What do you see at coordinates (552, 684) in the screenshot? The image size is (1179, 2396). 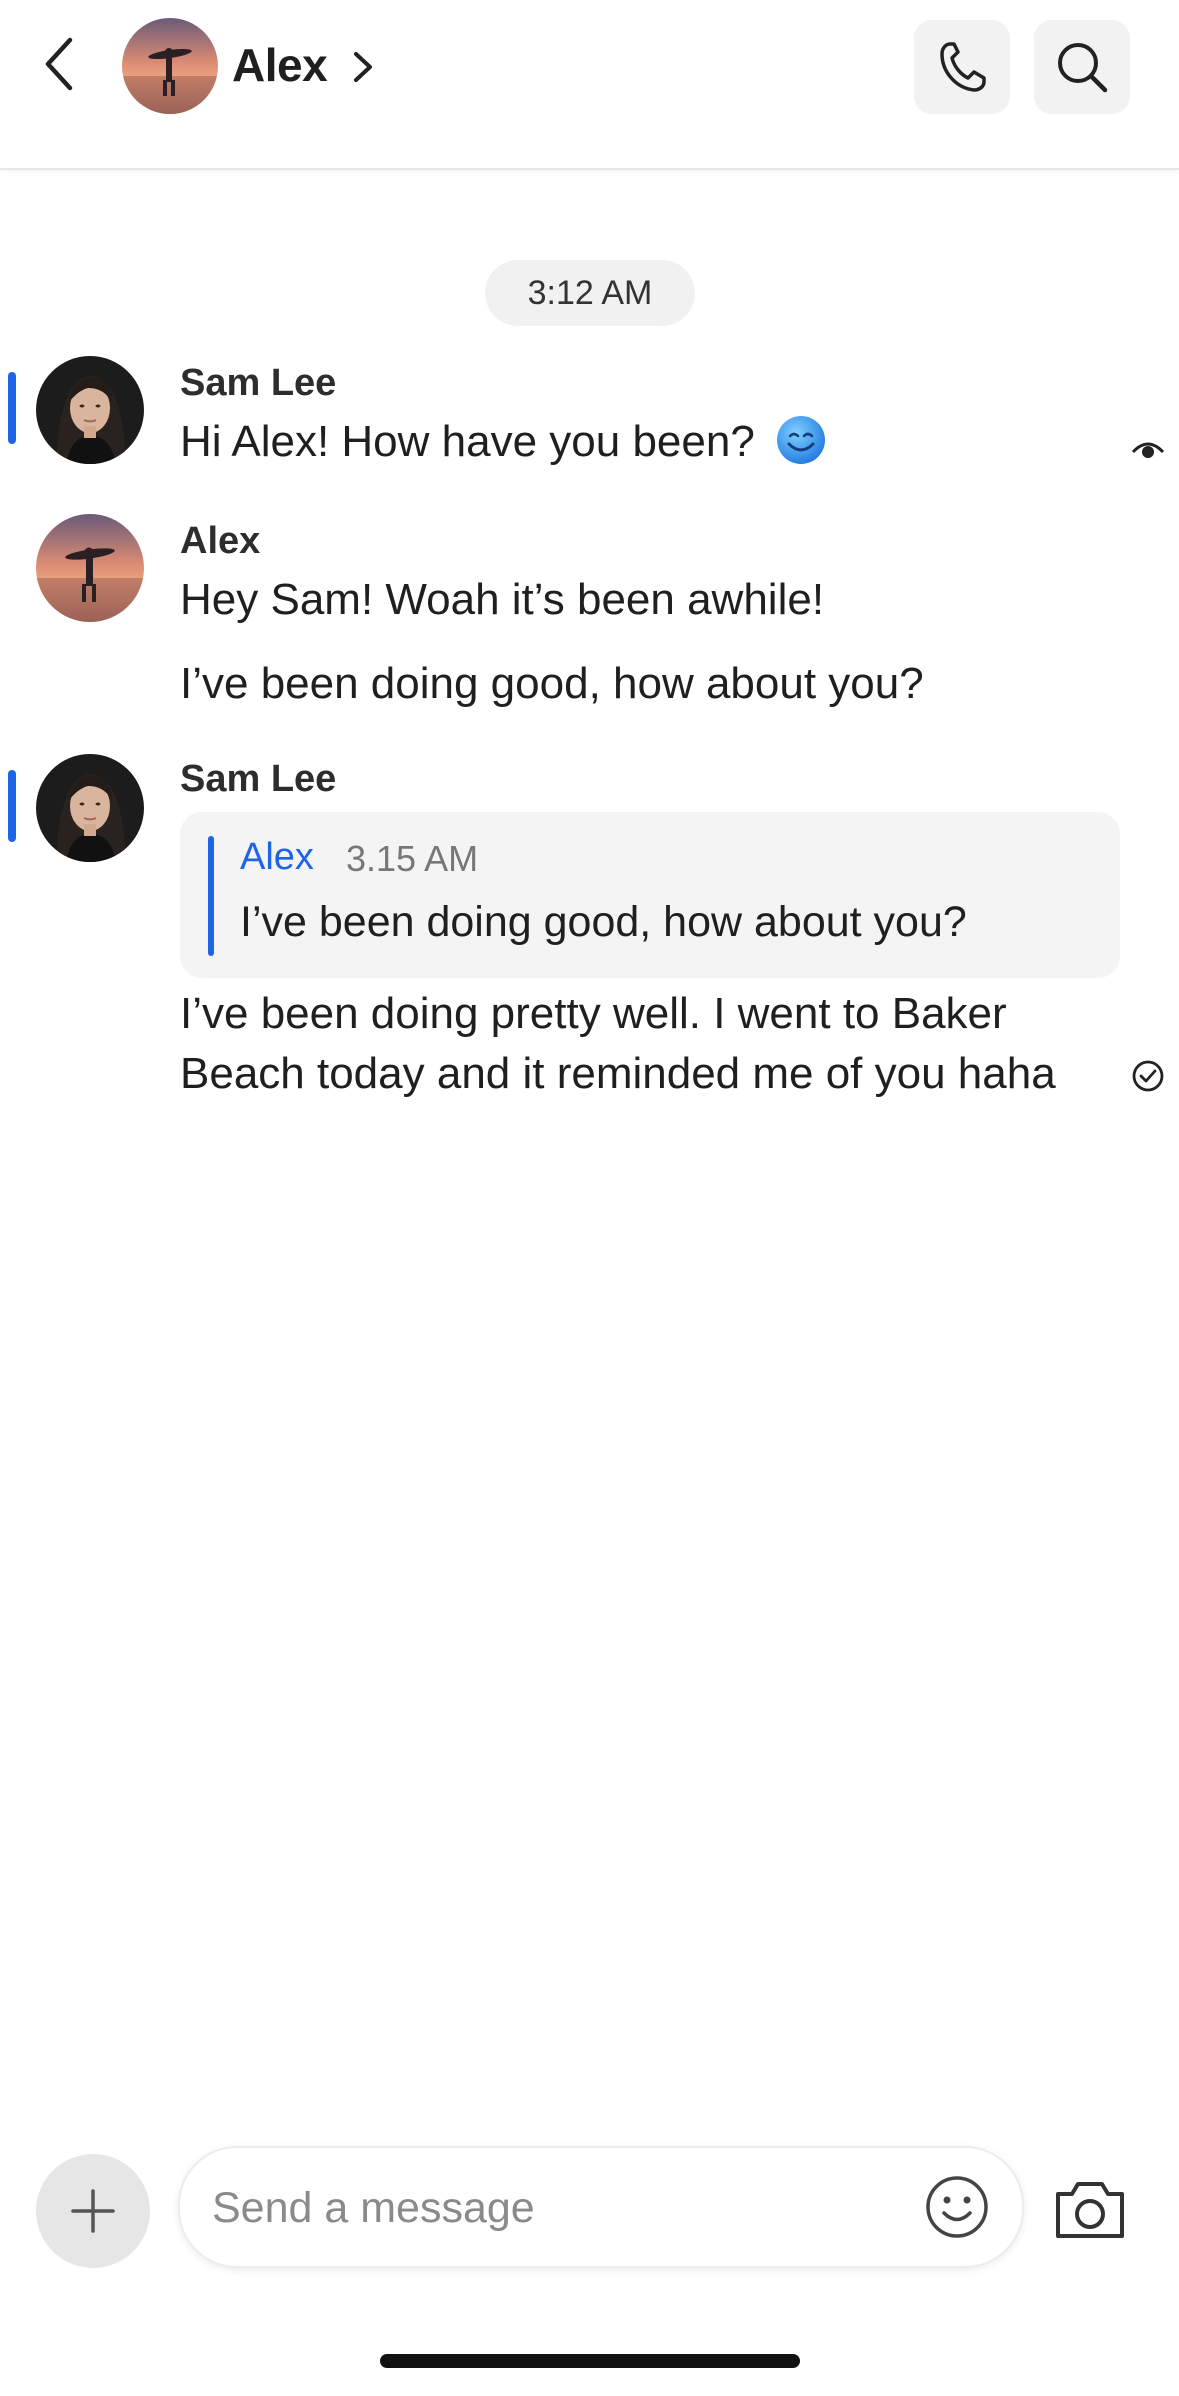 I see `message-text: I’ve been doing good, how about you?` at bounding box center [552, 684].